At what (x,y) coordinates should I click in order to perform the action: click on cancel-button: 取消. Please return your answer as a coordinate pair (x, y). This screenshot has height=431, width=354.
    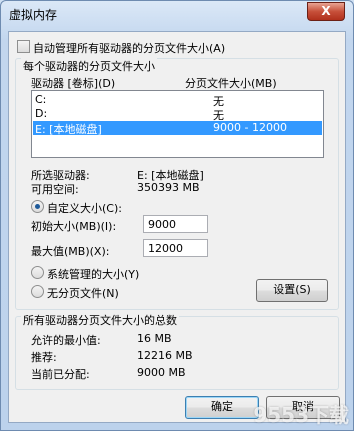
    Looking at the image, I should click on (303, 407).